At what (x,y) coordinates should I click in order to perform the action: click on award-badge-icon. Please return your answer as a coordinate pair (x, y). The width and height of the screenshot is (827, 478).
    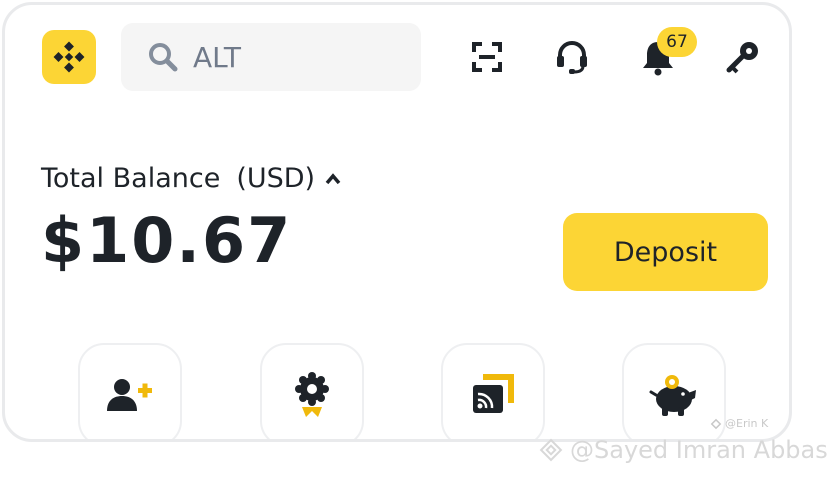
    Looking at the image, I should click on (312, 394).